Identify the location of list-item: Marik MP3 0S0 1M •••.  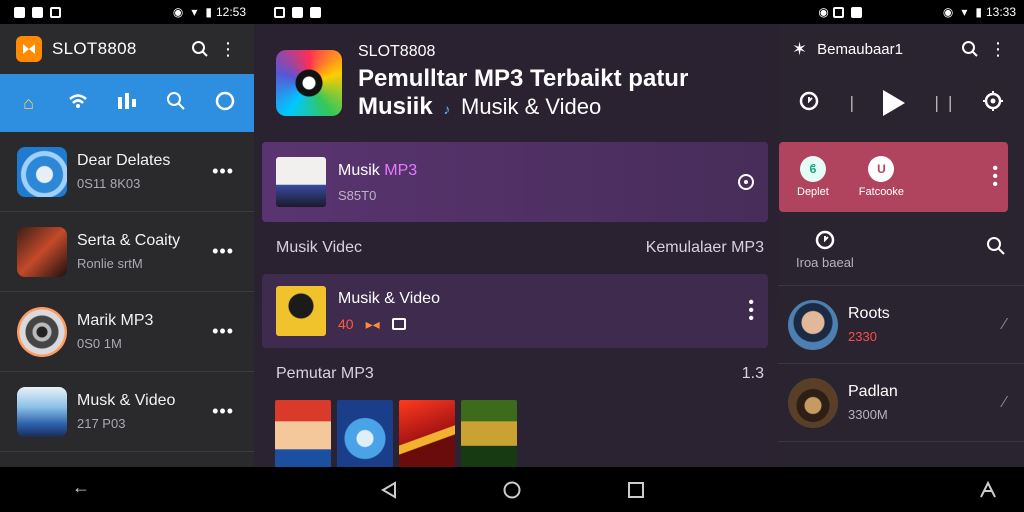
(127, 332).